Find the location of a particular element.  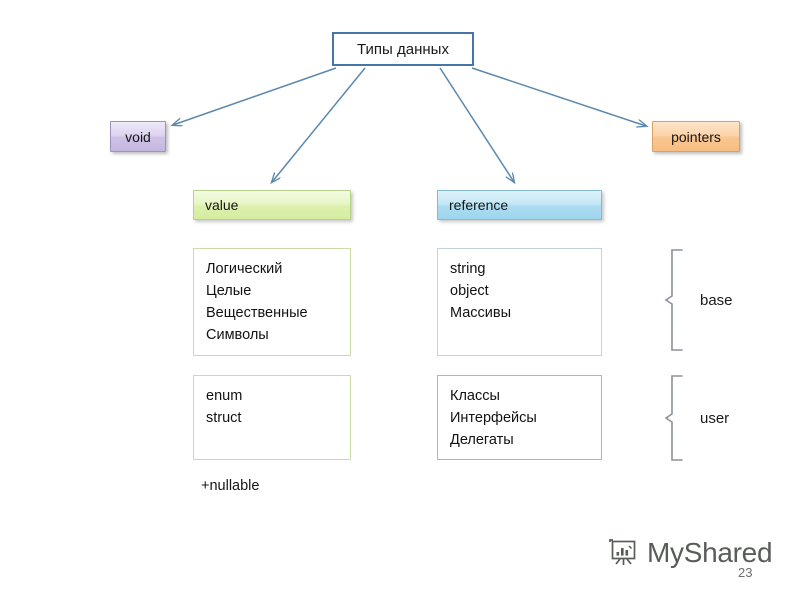

list-reference-user-types: Классы Интерфейсы Делегаты is located at coordinates (519, 417).